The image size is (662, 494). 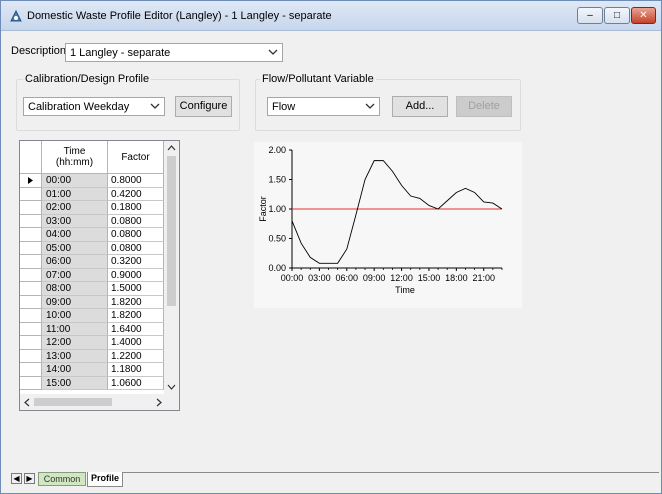 I want to click on table-row: 08:00 1.5000, so click(x=92, y=289).